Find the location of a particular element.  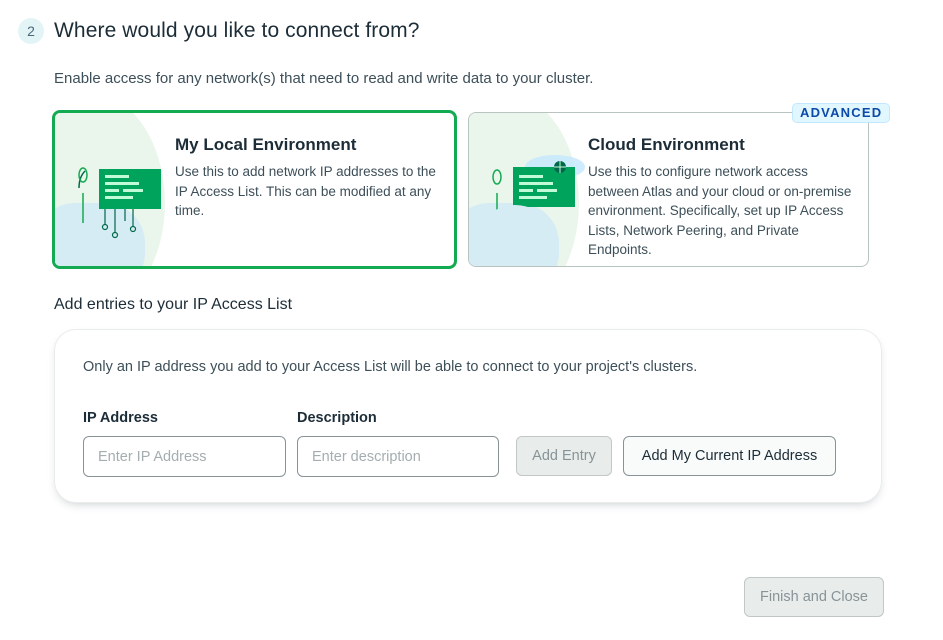

advanced-badge: ADVANCED is located at coordinates (841, 113).